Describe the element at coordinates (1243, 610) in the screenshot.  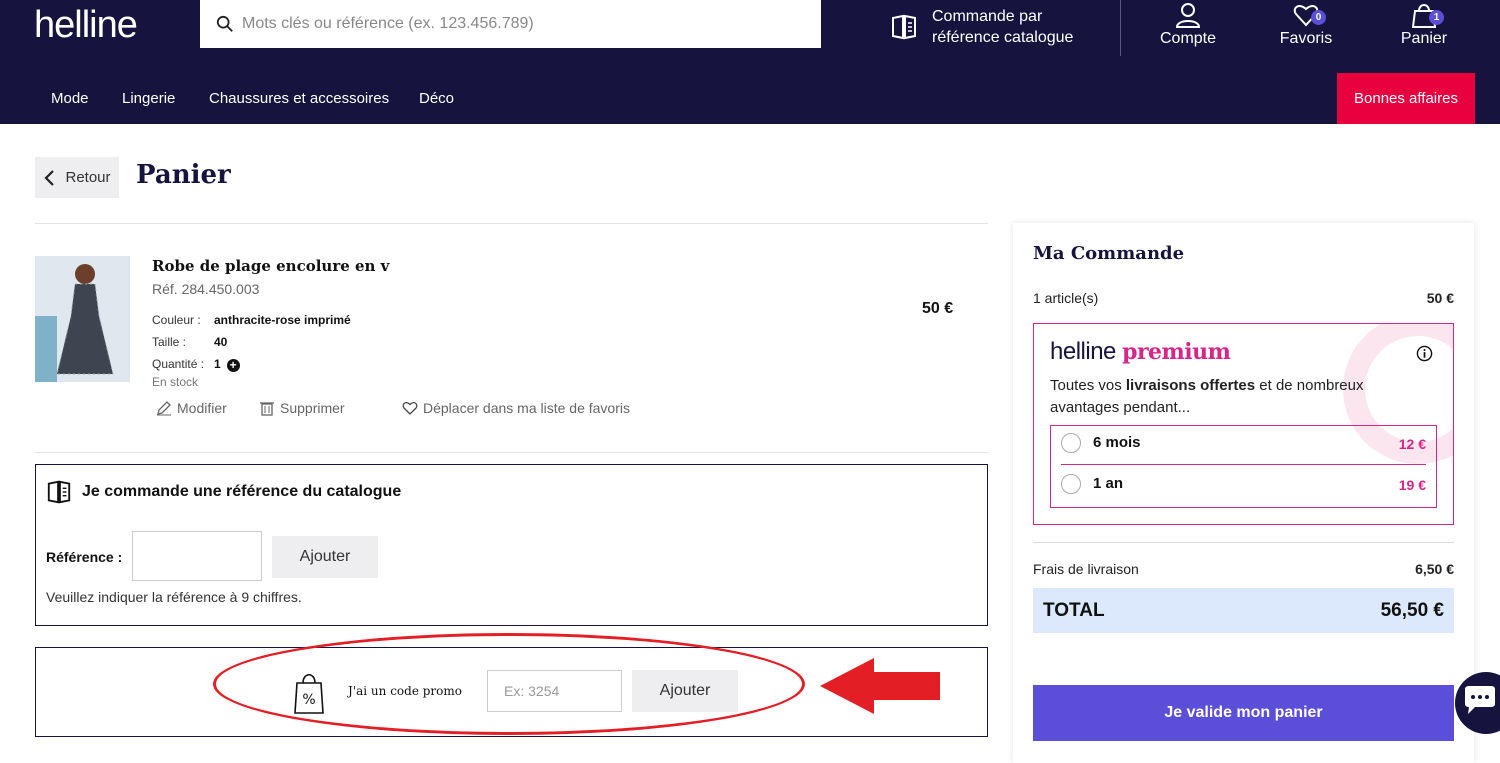
I see `total-row: TOTAL 56,50 €` at that location.